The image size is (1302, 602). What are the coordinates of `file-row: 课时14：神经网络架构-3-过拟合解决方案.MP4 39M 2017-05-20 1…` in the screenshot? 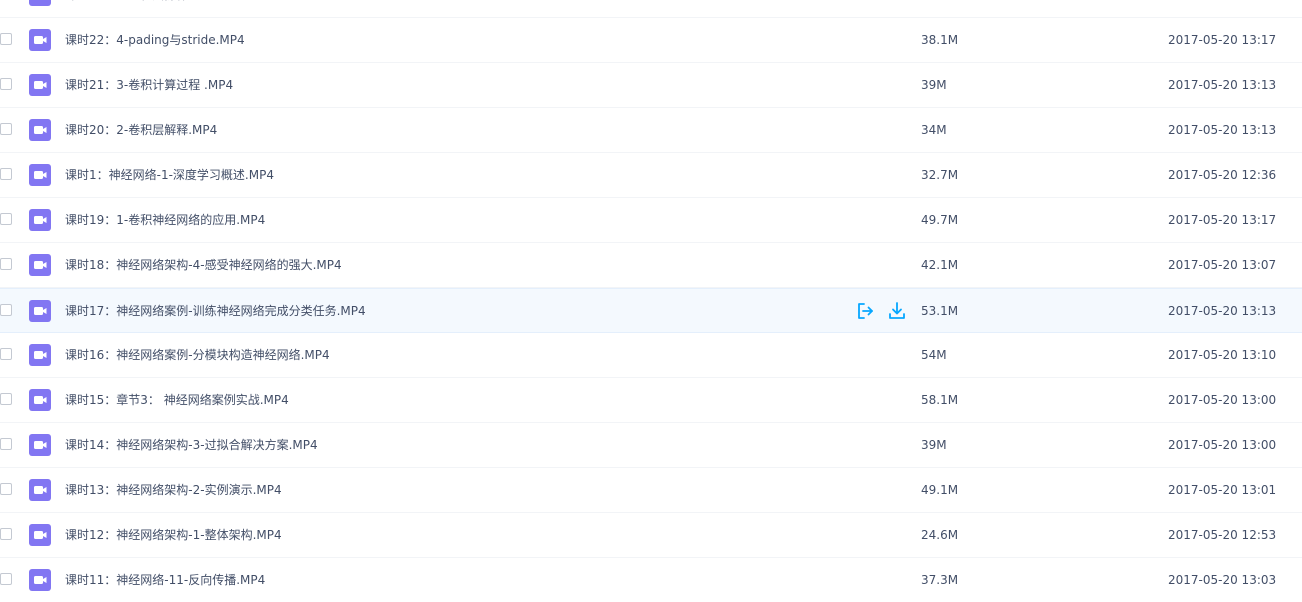 It's located at (651, 445).